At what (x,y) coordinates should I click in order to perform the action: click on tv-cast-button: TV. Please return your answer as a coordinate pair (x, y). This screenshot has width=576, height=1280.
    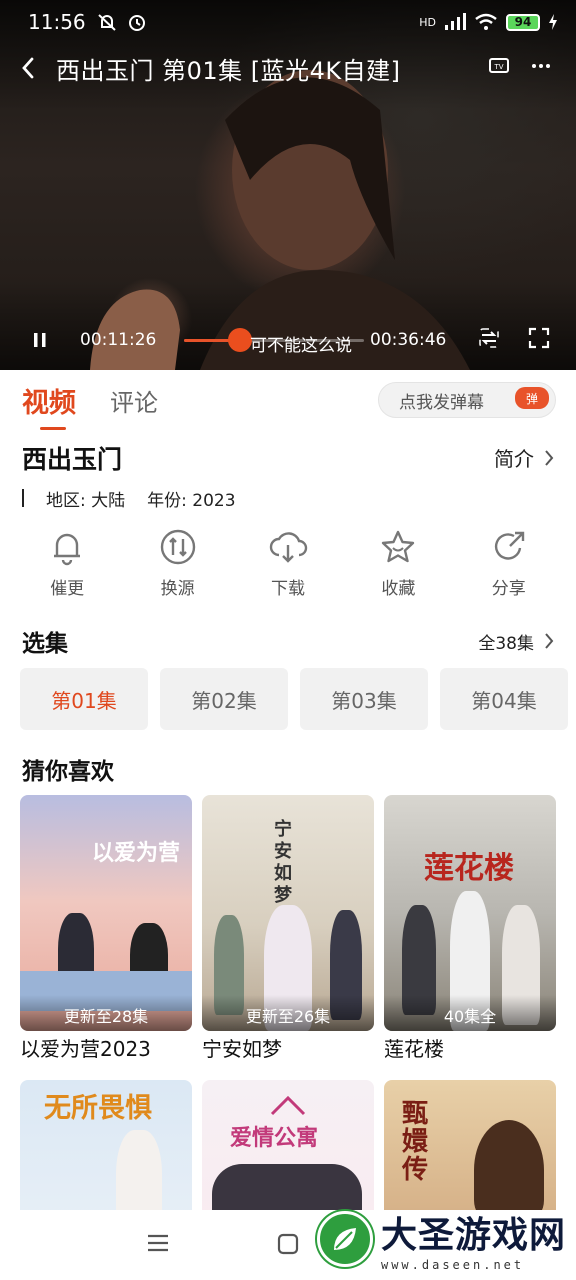
    Looking at the image, I should click on (499, 68).